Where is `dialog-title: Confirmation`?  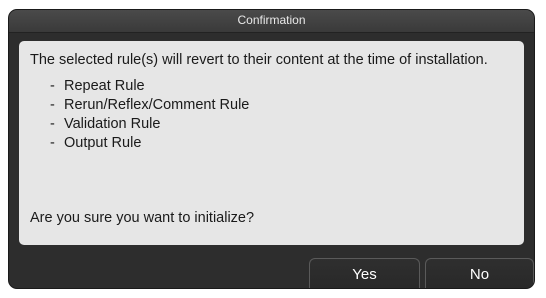
dialog-title: Confirmation is located at coordinates (271, 21).